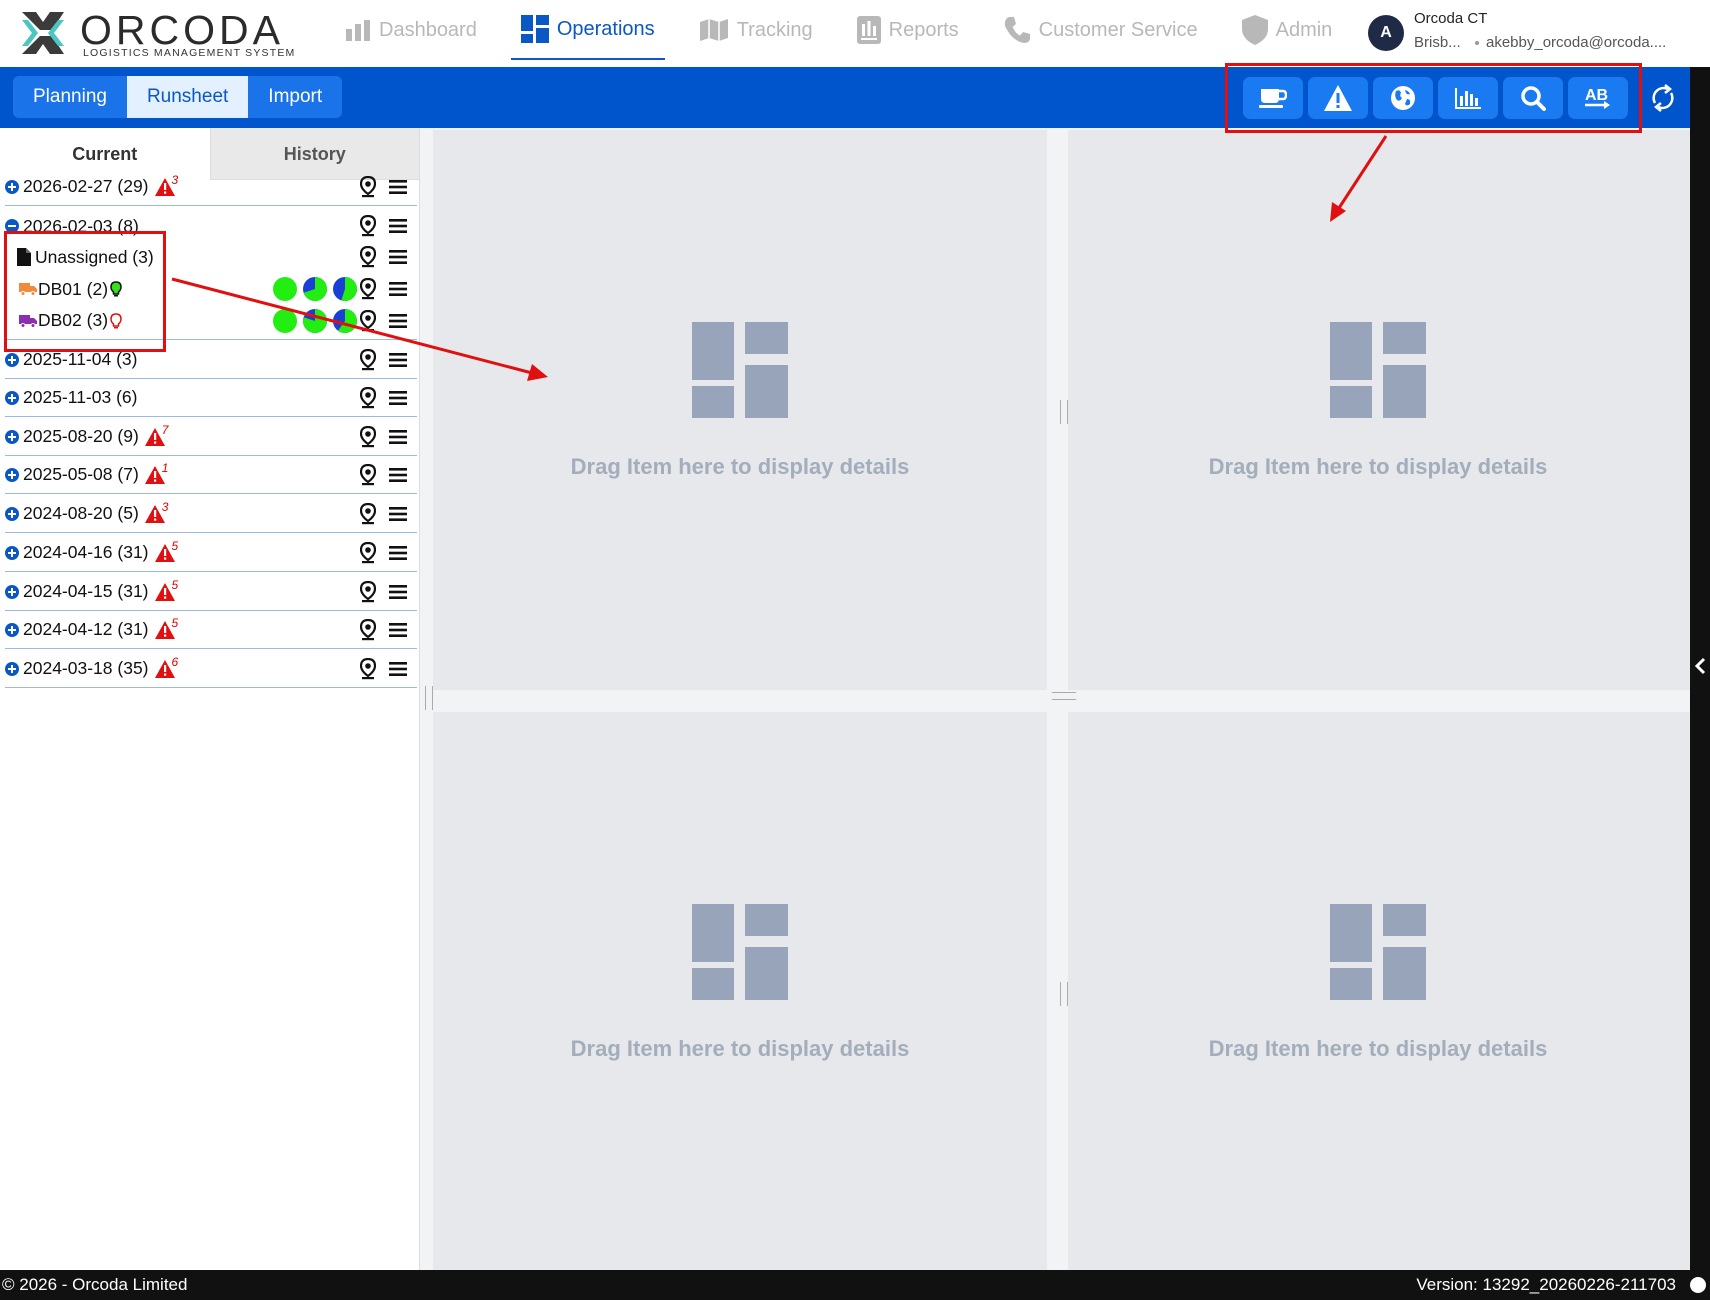 The image size is (1710, 1300). I want to click on runsheet-date-row: 2024-03-18 (35) 6, so click(211, 669).